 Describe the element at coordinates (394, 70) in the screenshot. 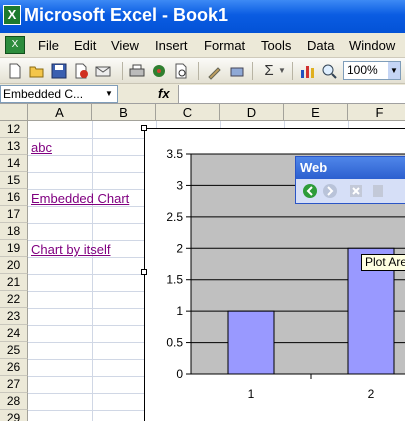

I see `zoom-dropdown-icon: ▼` at that location.